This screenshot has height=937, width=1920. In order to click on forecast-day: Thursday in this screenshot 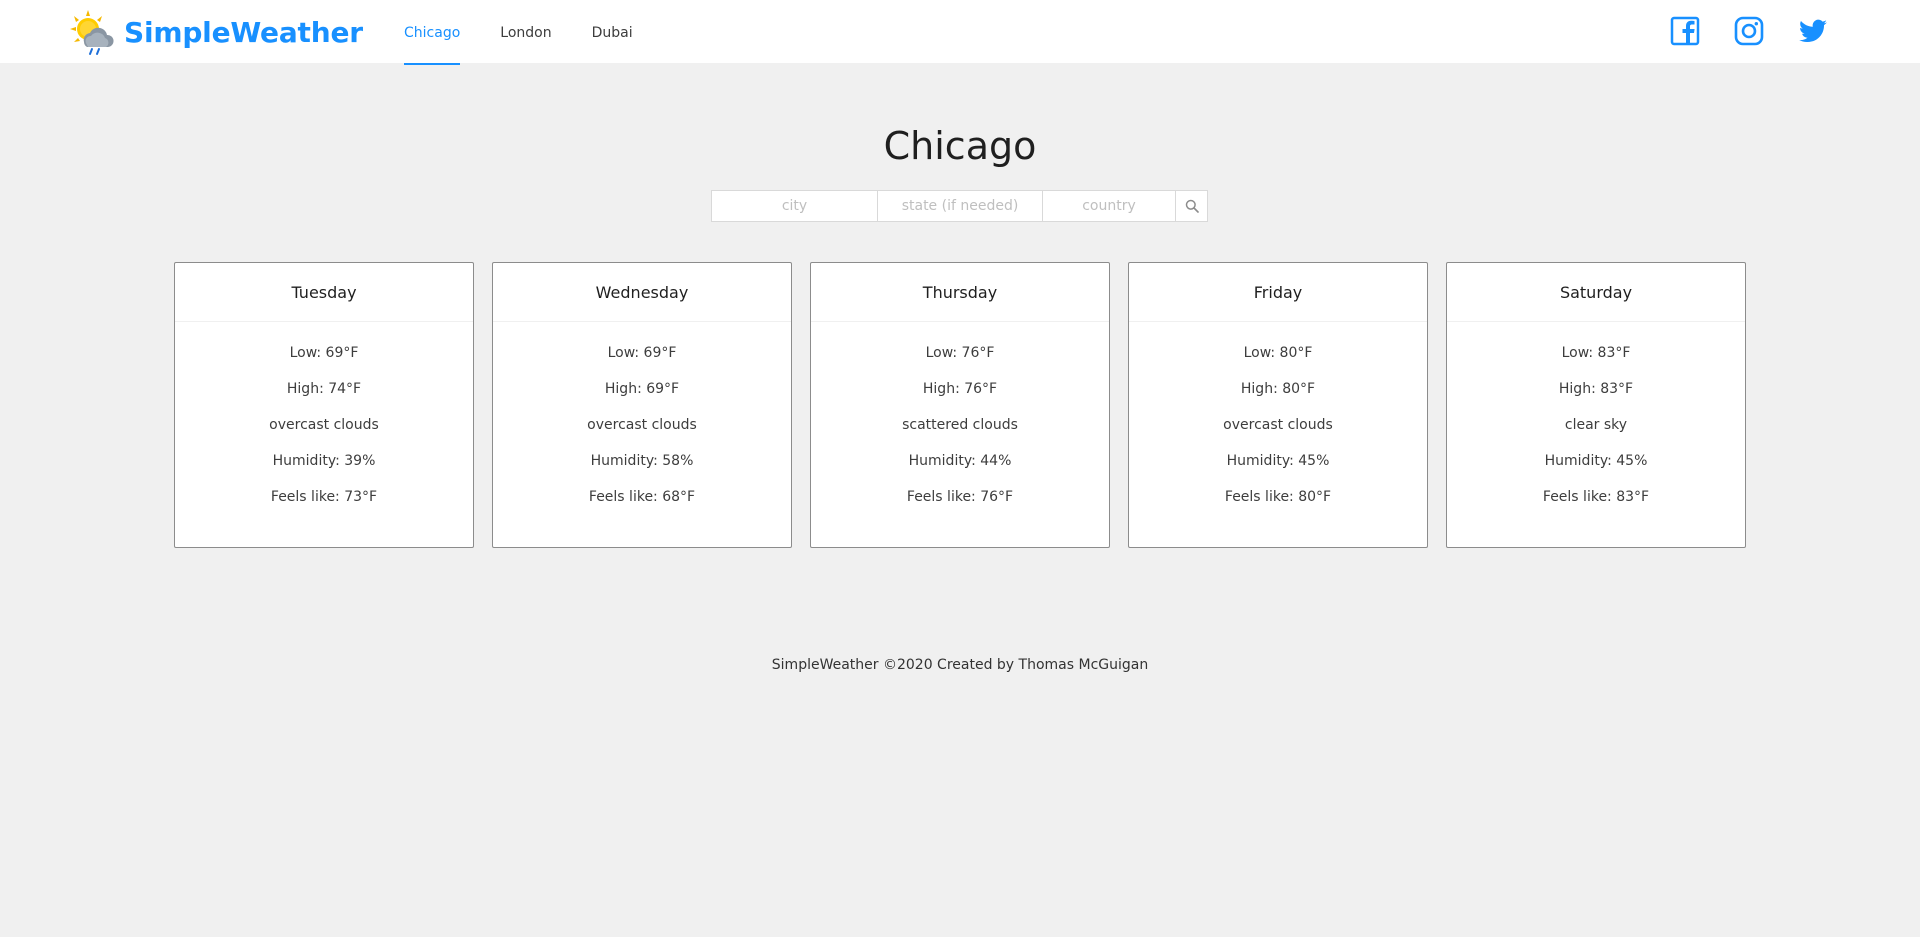, I will do `click(960, 292)`.